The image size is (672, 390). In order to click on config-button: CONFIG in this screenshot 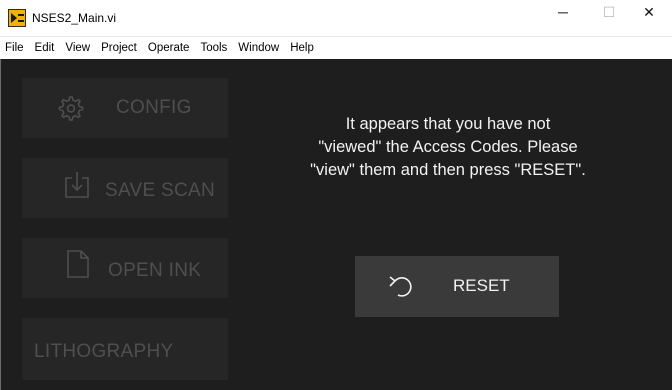, I will do `click(125, 108)`.